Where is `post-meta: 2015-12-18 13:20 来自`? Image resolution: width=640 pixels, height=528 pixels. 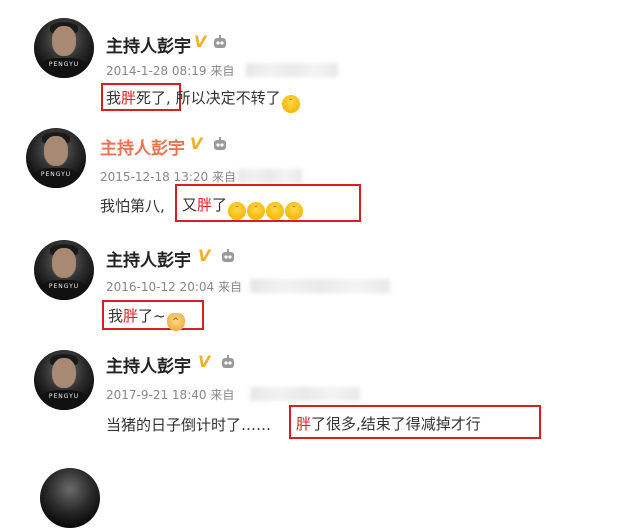 post-meta: 2015-12-18 13:20 来自 is located at coordinates (168, 177).